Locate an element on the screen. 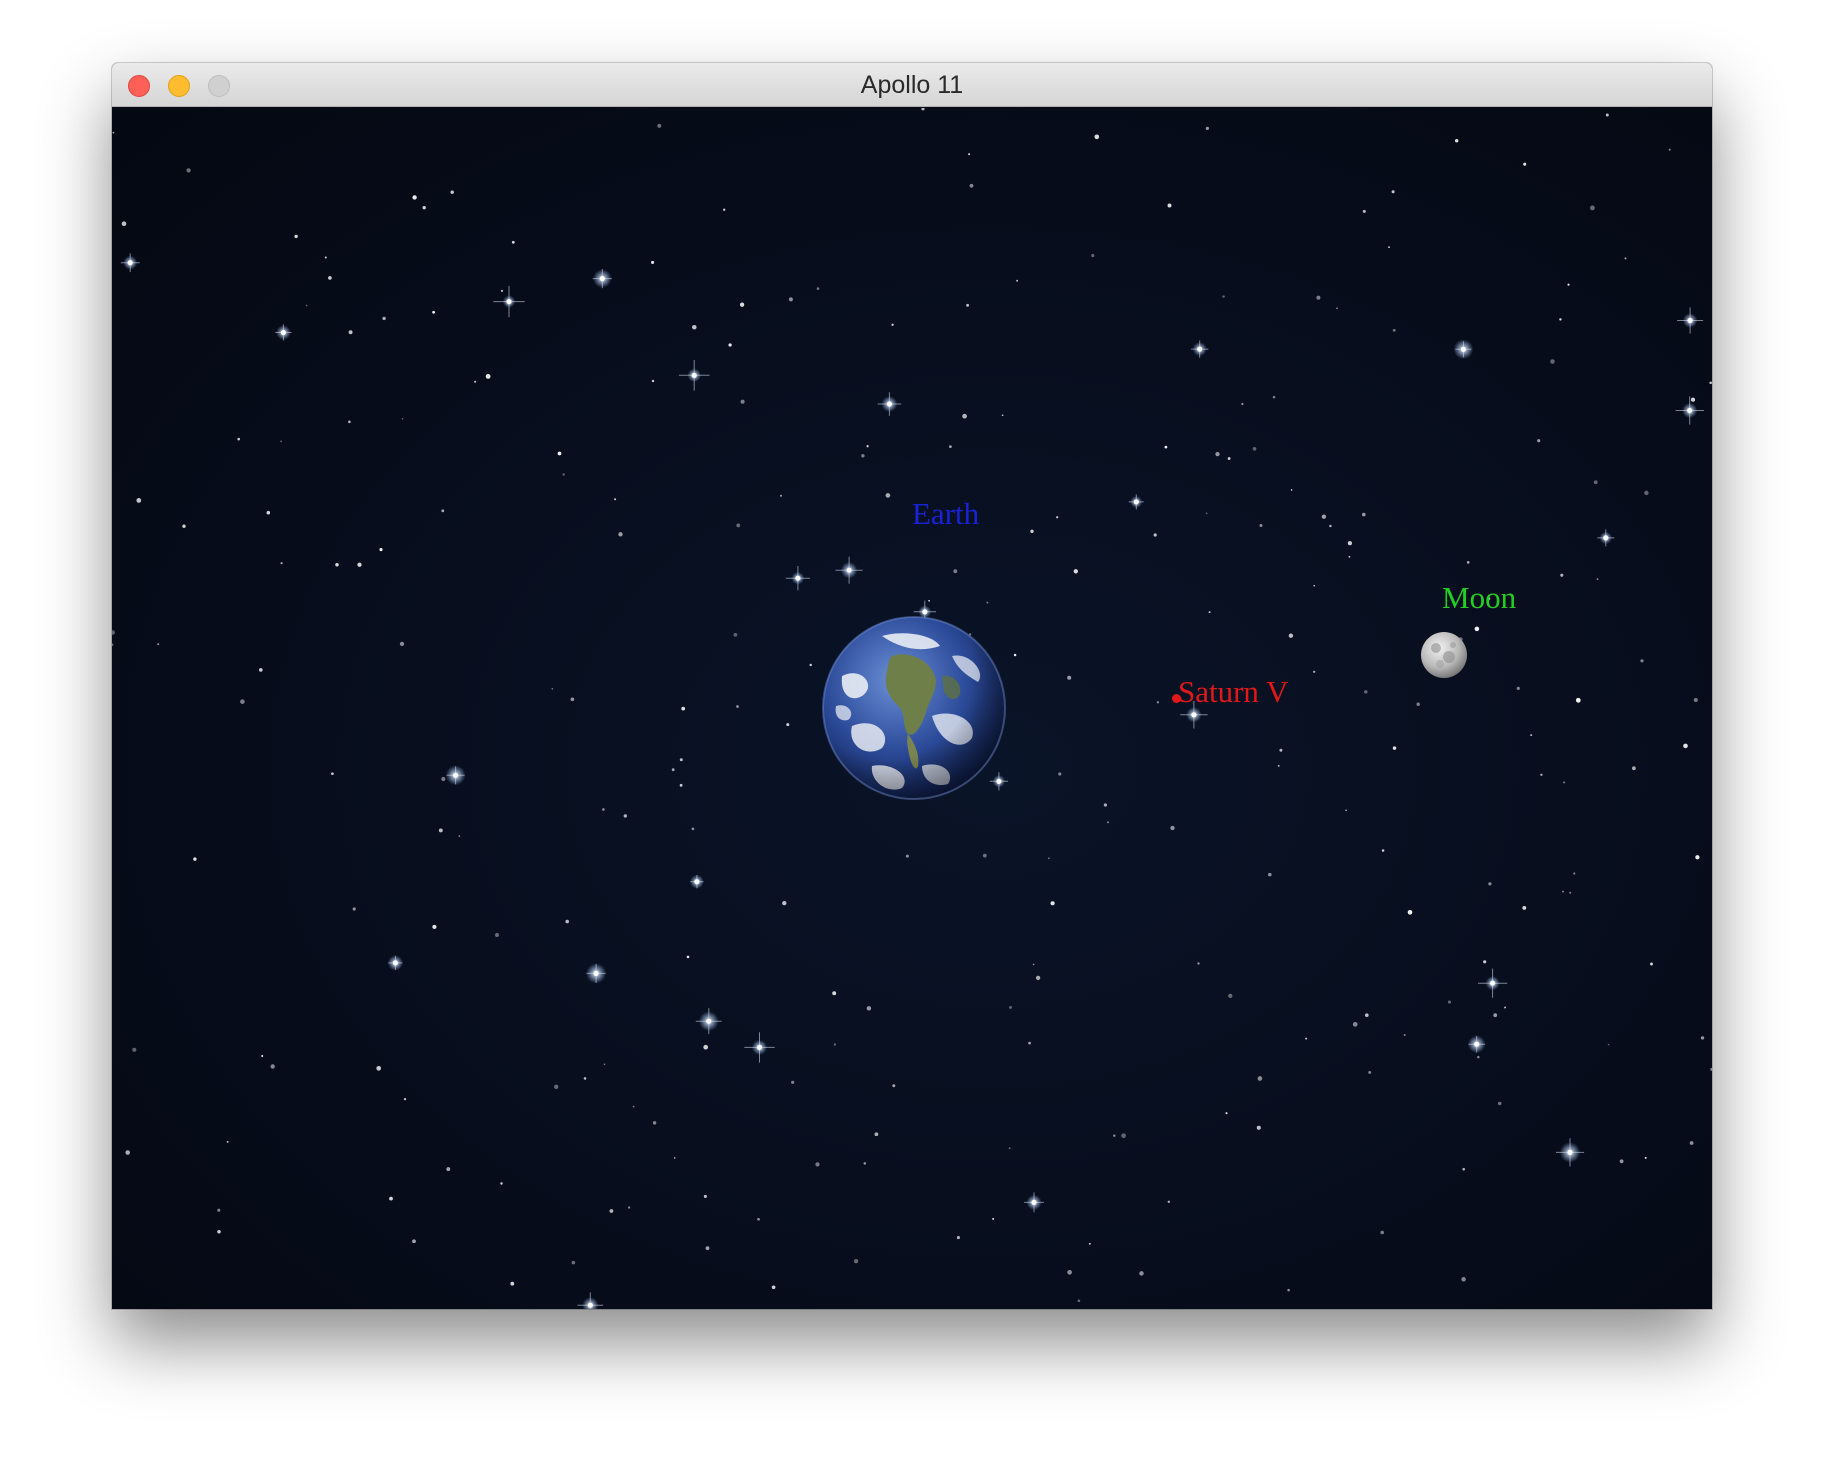 The height and width of the screenshot is (1468, 1824). window-title: Apollo 11 is located at coordinates (912, 85).